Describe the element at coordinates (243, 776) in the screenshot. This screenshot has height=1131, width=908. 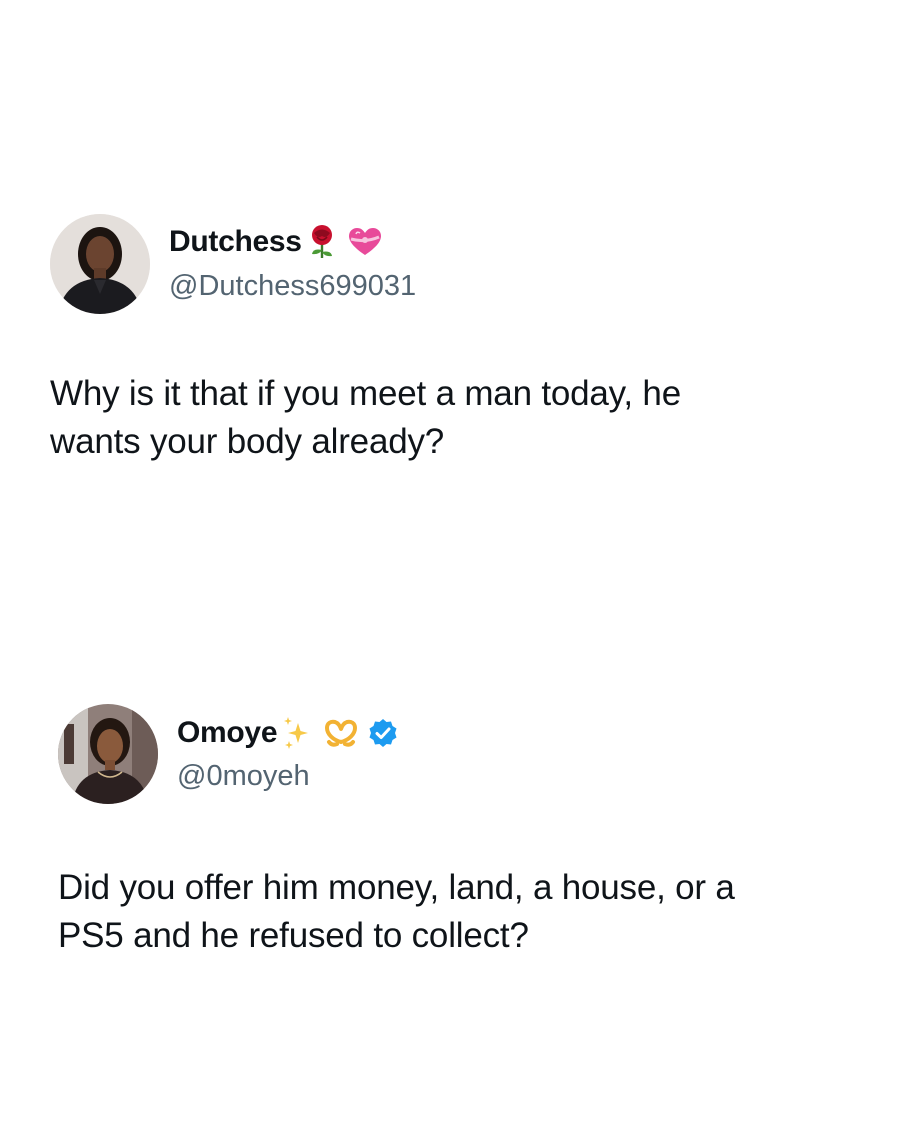
I see `handle: @0moyeh` at that location.